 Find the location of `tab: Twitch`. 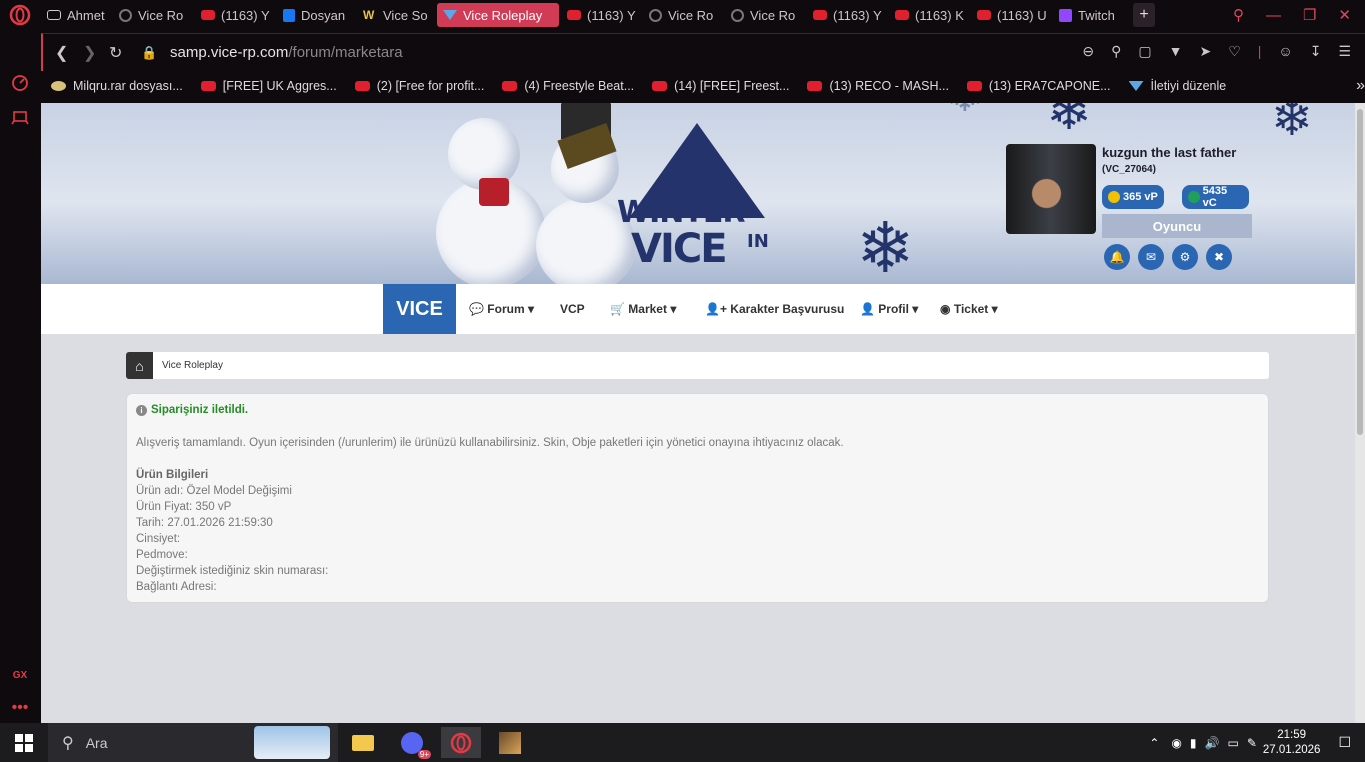

tab: Twitch is located at coordinates (1092, 15).